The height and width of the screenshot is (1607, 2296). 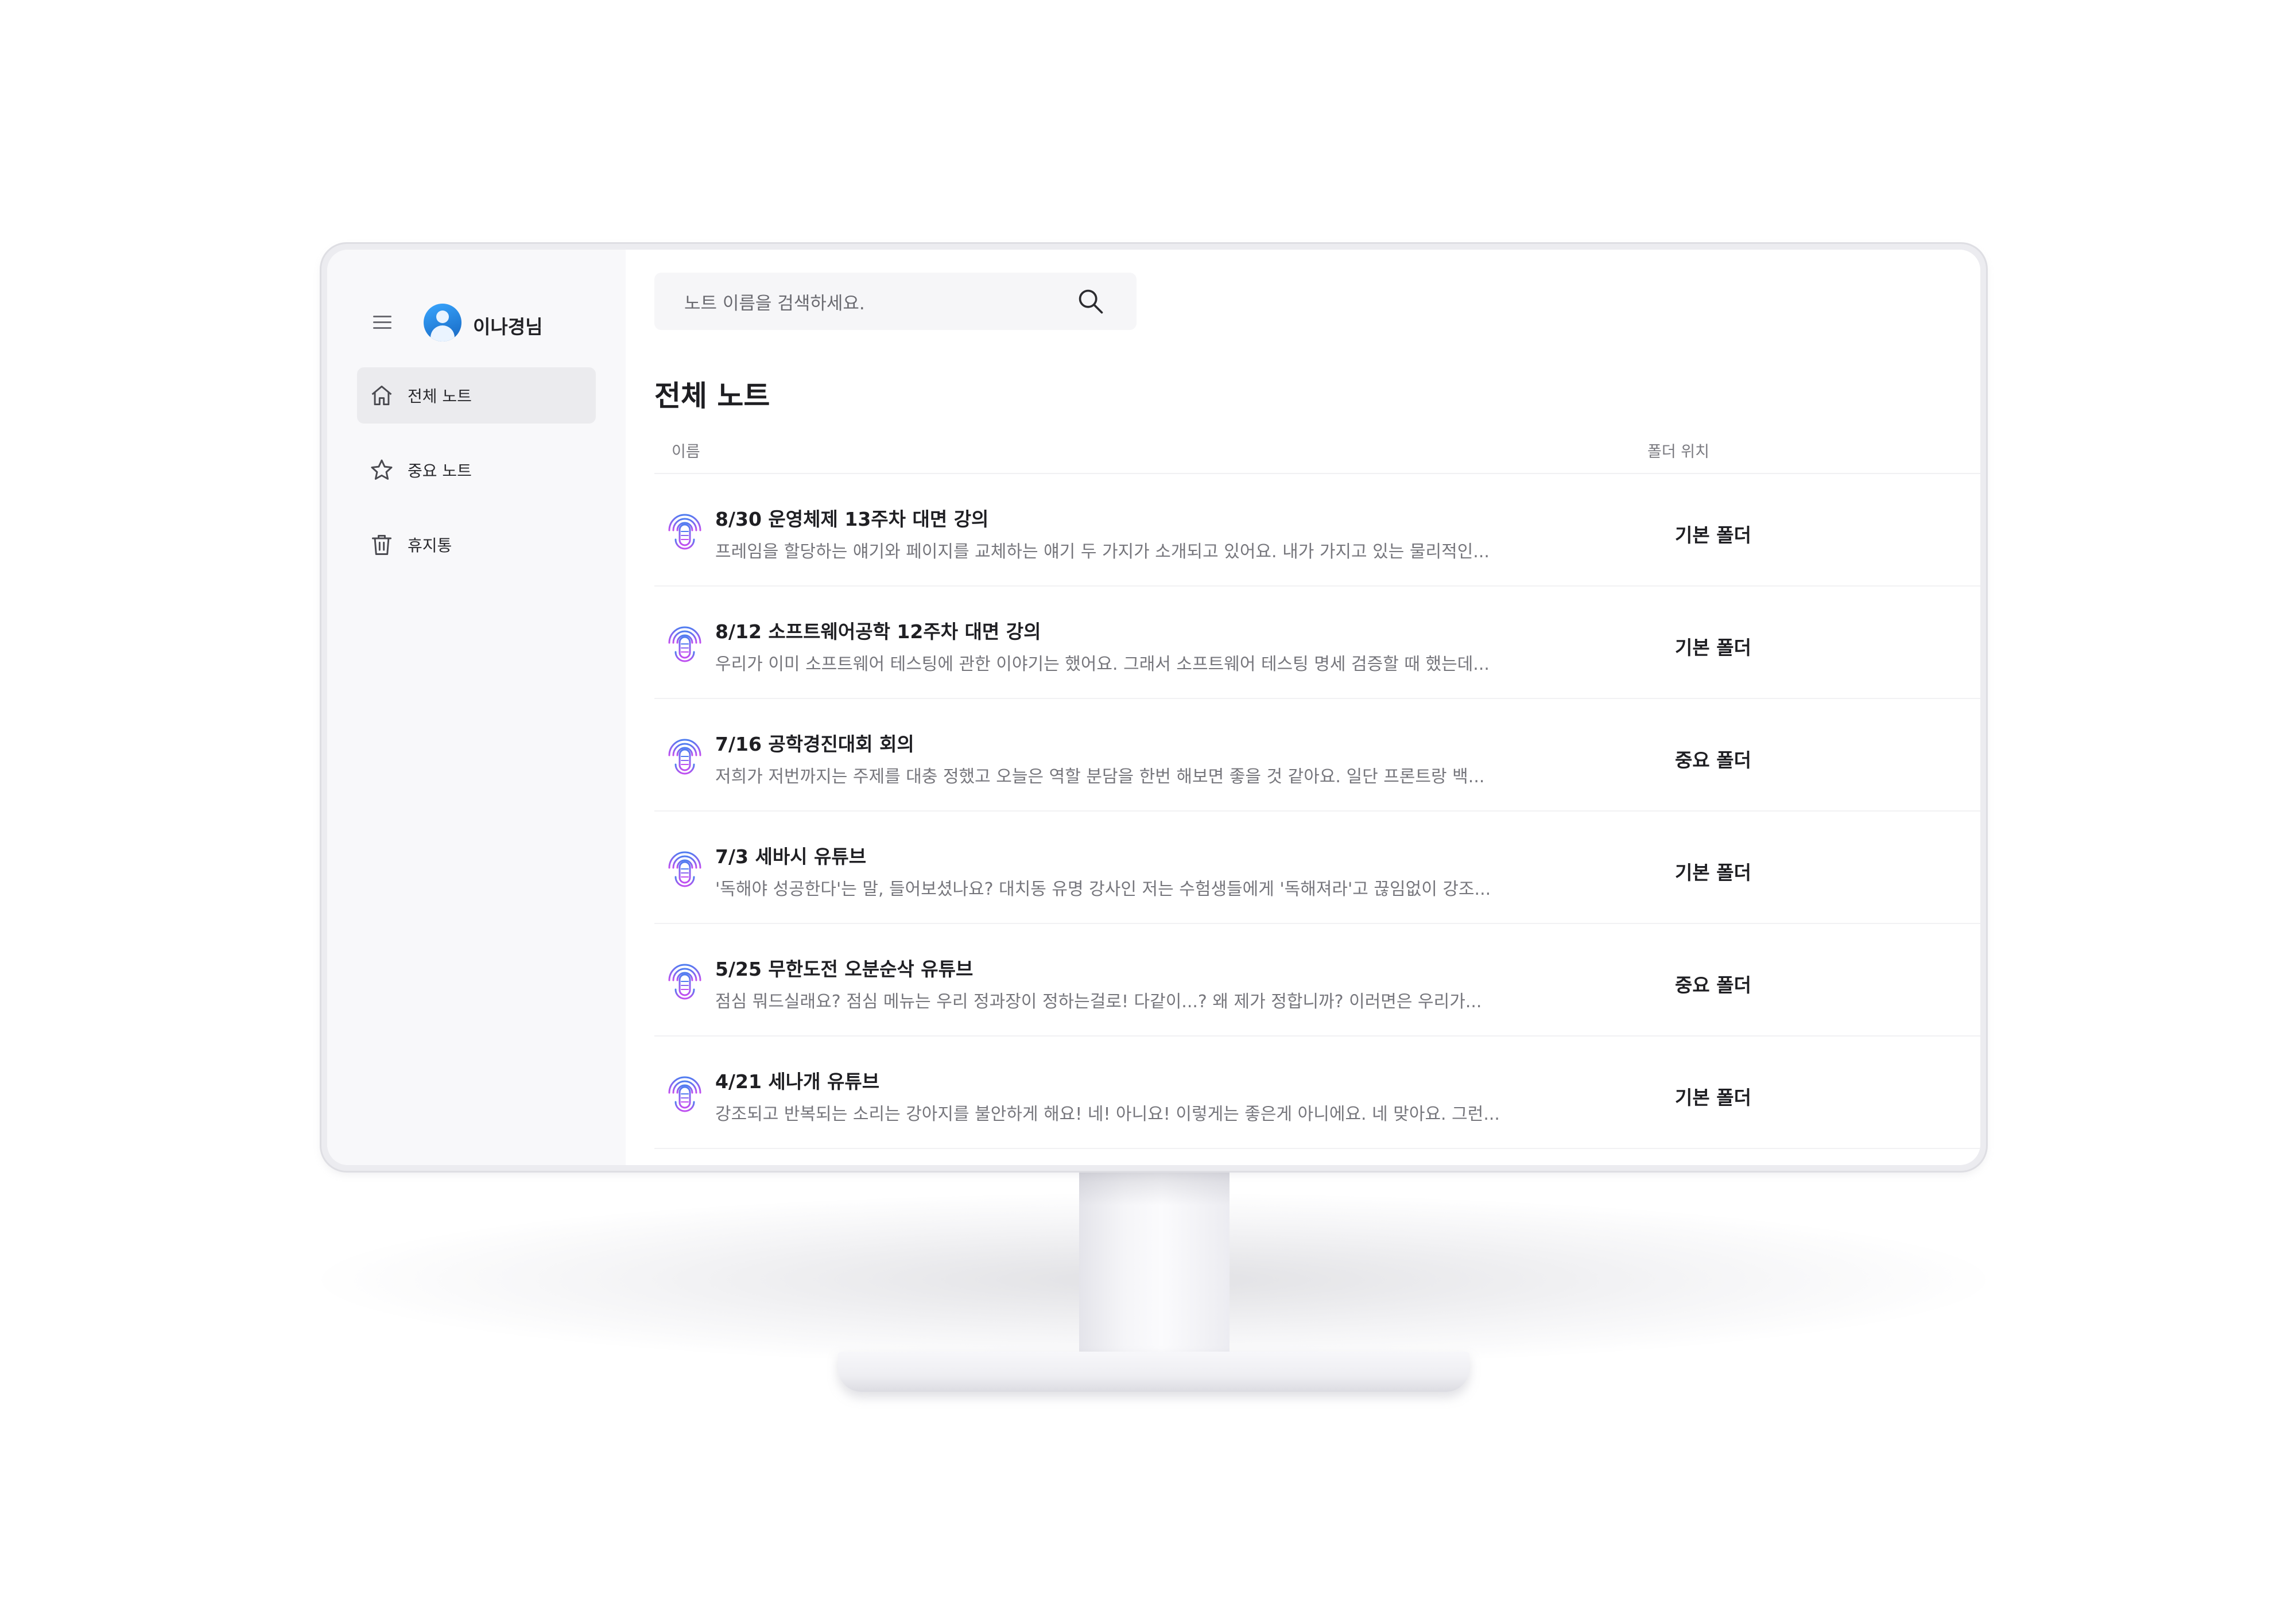 What do you see at coordinates (442, 322) in the screenshot?
I see `avatar` at bounding box center [442, 322].